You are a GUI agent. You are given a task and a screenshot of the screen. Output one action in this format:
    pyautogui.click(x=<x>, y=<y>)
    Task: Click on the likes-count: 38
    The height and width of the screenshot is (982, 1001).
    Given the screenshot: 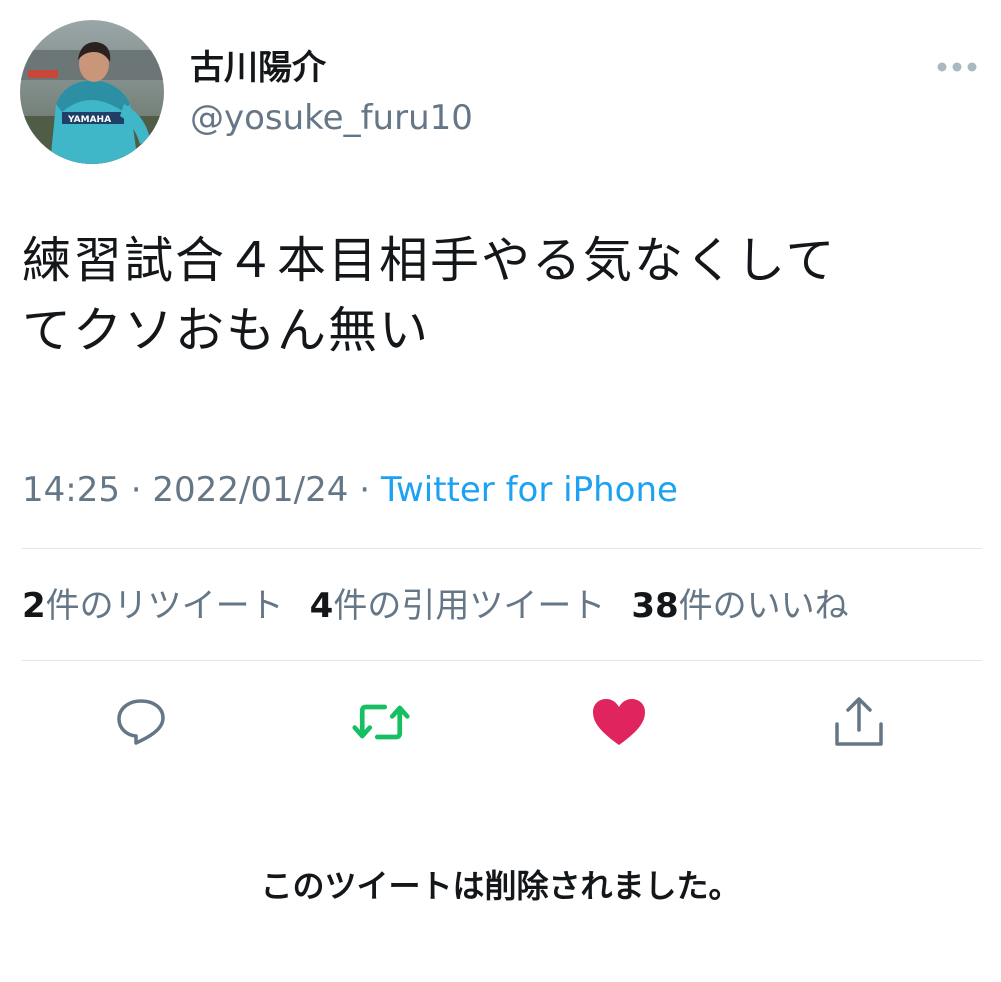 What is the action you would take?
    pyautogui.click(x=655, y=606)
    